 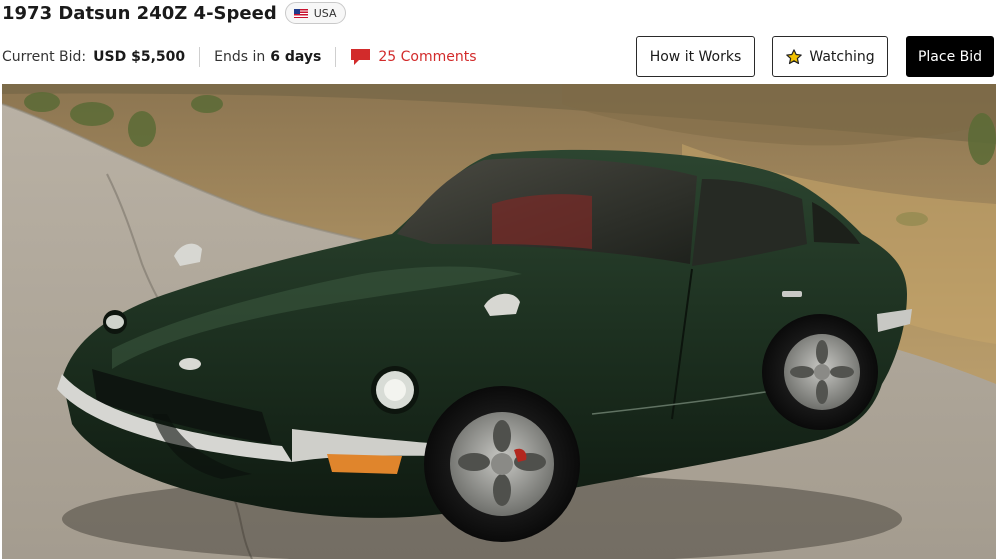 I want to click on place-bid-button: Place Bid, so click(x=950, y=56).